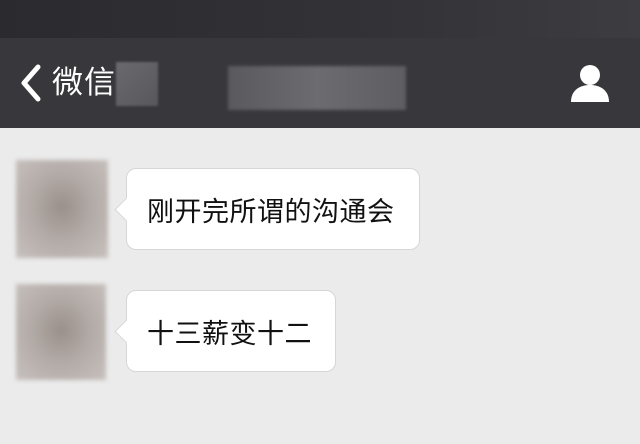 The height and width of the screenshot is (444, 640). Describe the element at coordinates (229, 334) in the screenshot. I see `message-text: 十三薪变十二` at that location.